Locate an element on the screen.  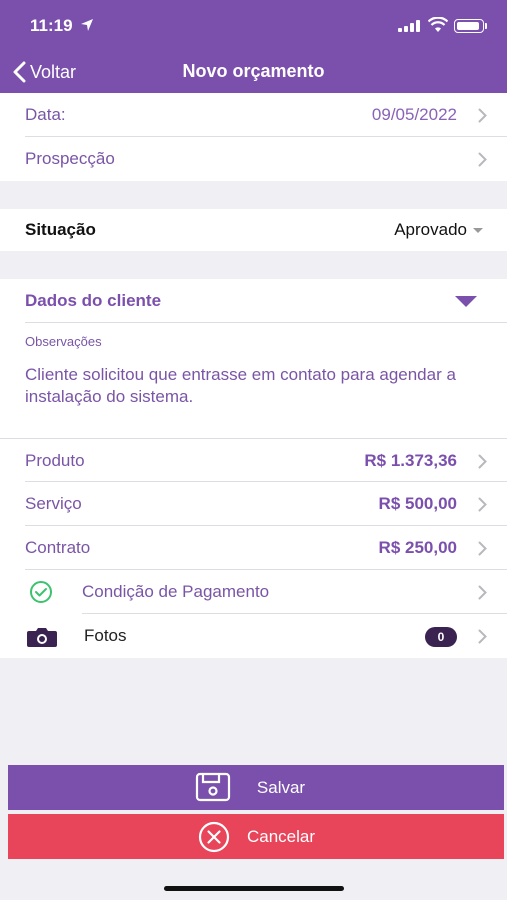
condicao-pagamento-label: Condição de Pagamento is located at coordinates (176, 591).